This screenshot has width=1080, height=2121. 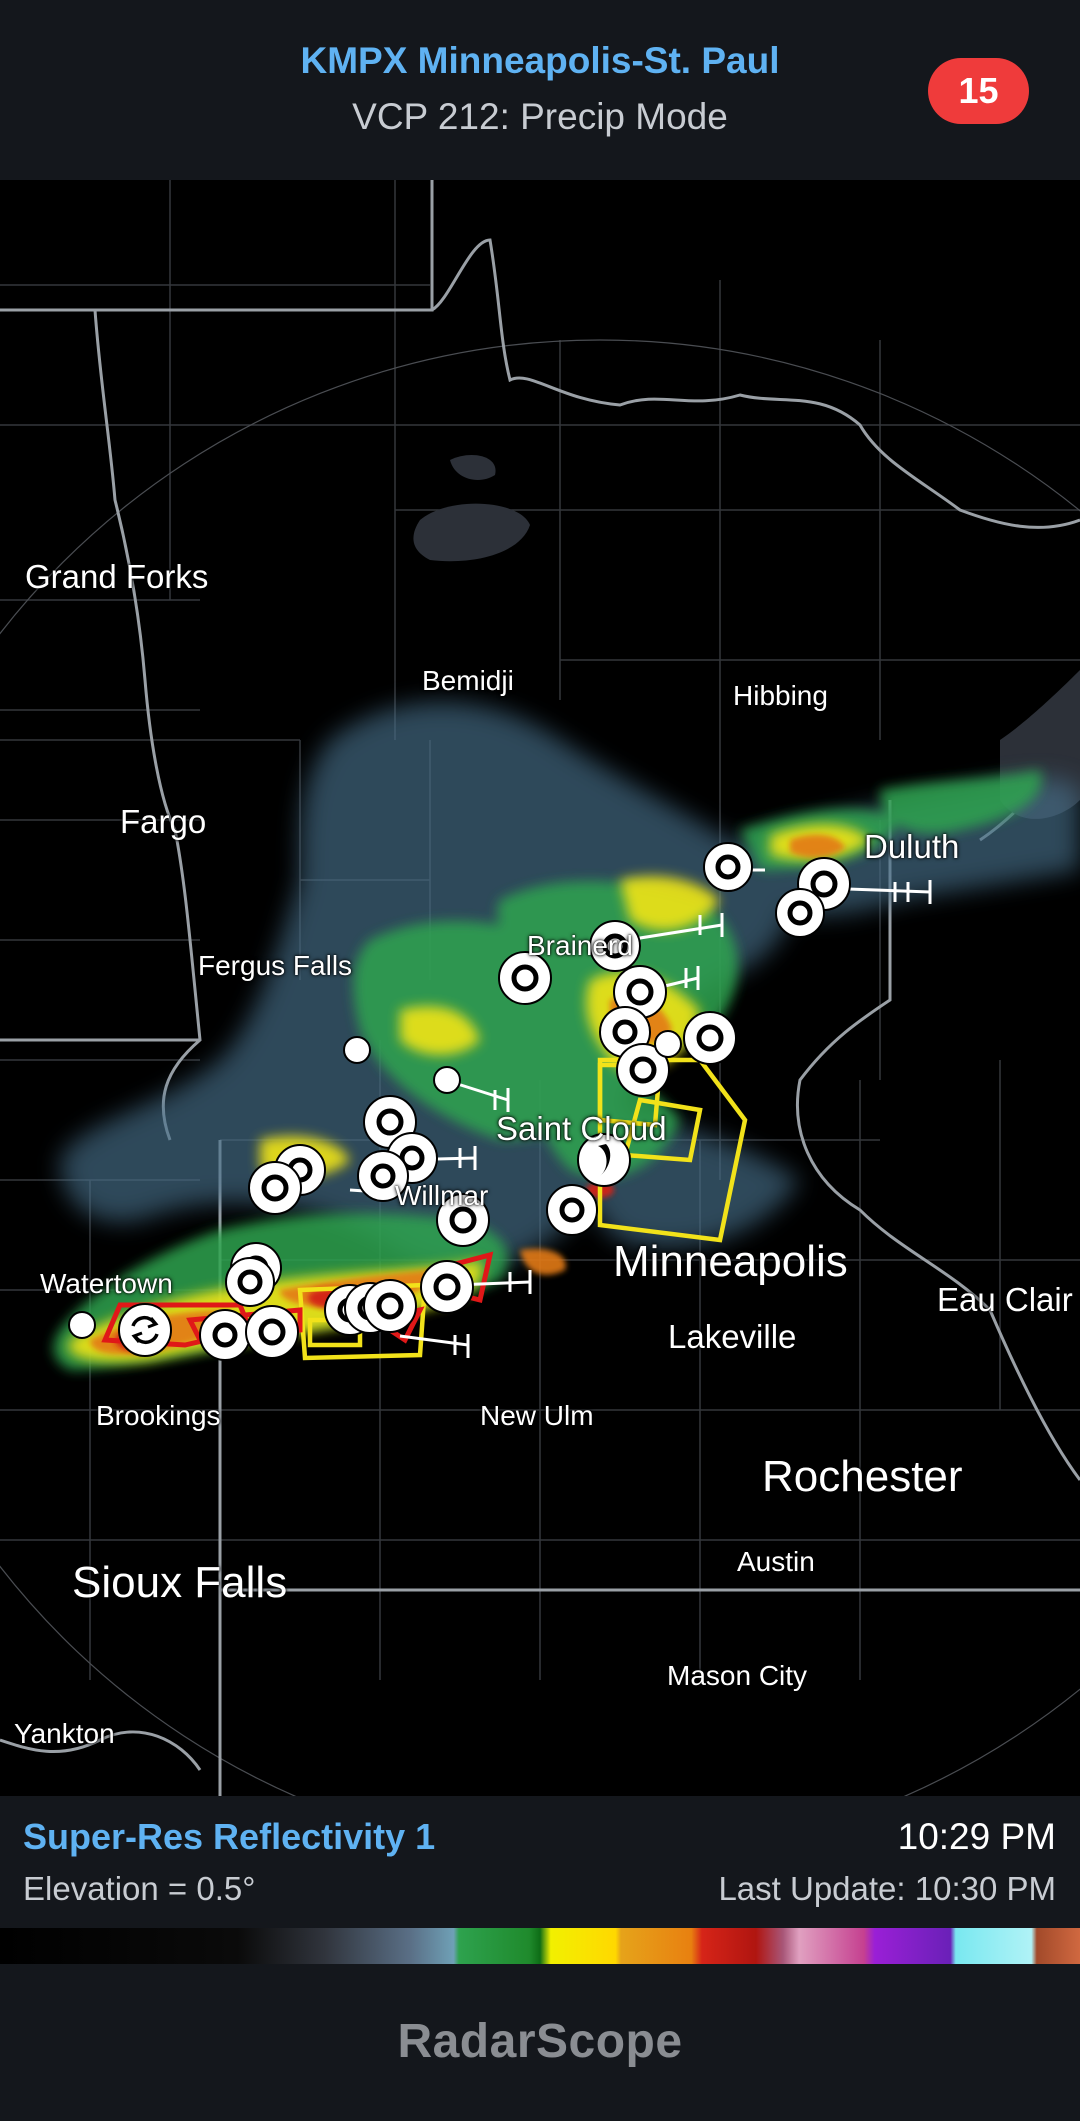 I want to click on product-name: Super-Res Reflectivity 1, so click(x=229, y=1837).